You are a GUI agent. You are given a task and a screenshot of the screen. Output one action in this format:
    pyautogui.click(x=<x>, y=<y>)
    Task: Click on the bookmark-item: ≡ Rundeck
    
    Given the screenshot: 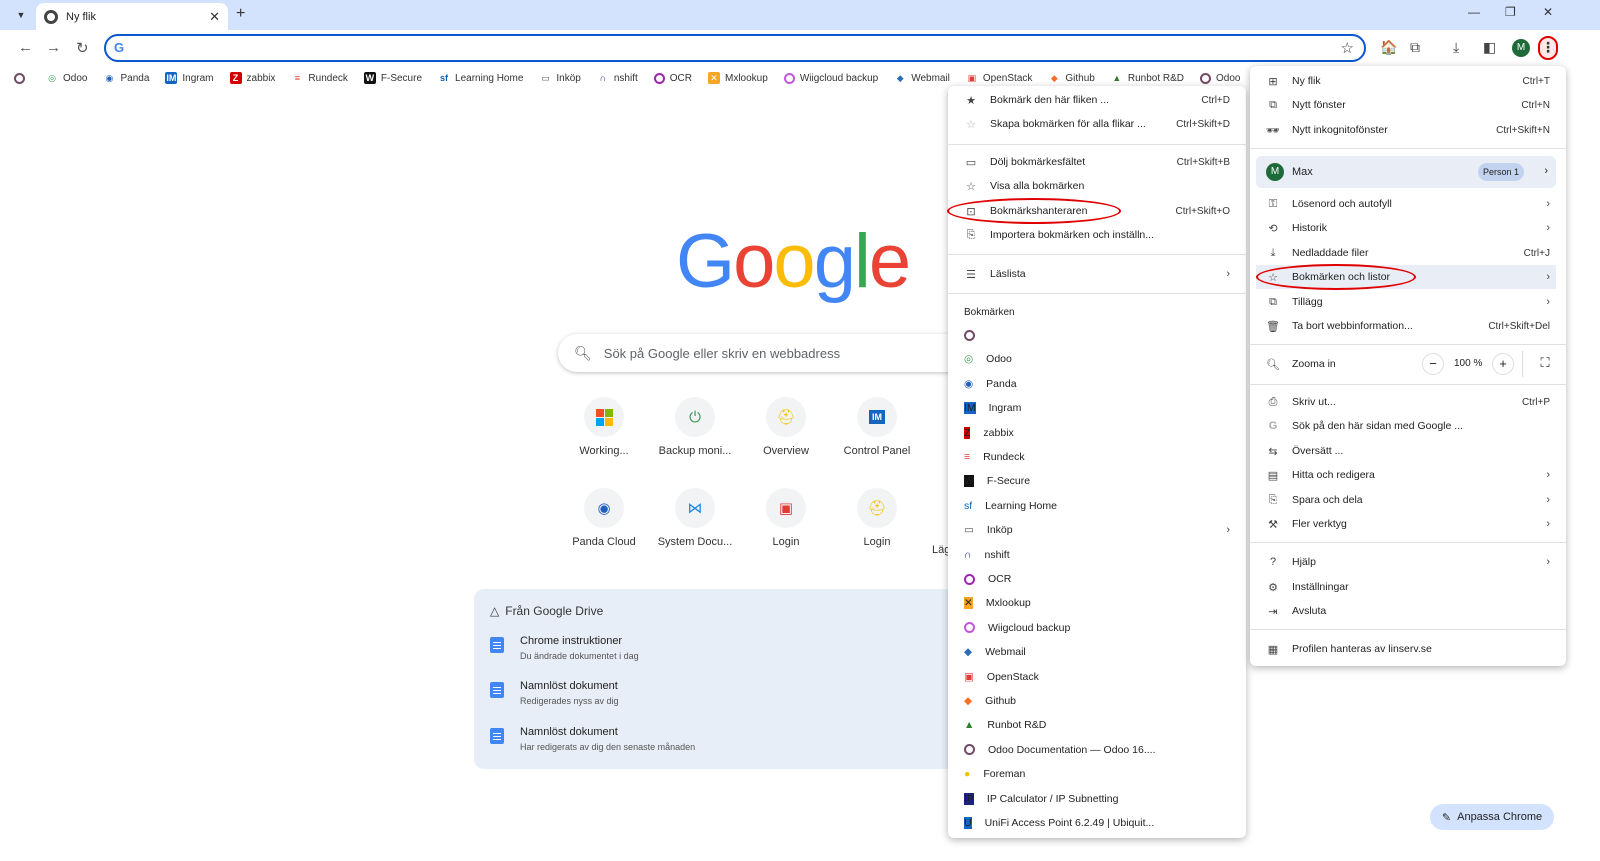 What is the action you would take?
    pyautogui.click(x=1097, y=457)
    